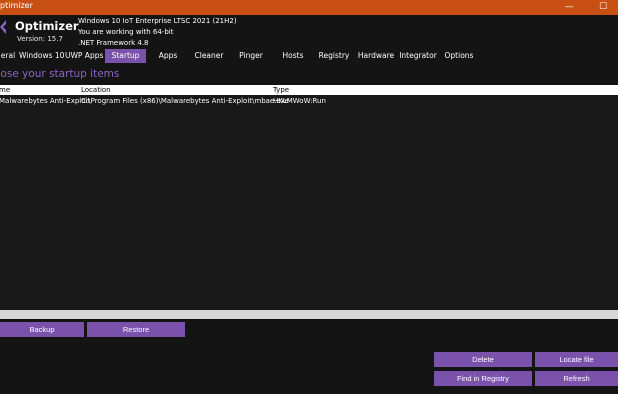  I want to click on restore-button: Restore, so click(136, 329).